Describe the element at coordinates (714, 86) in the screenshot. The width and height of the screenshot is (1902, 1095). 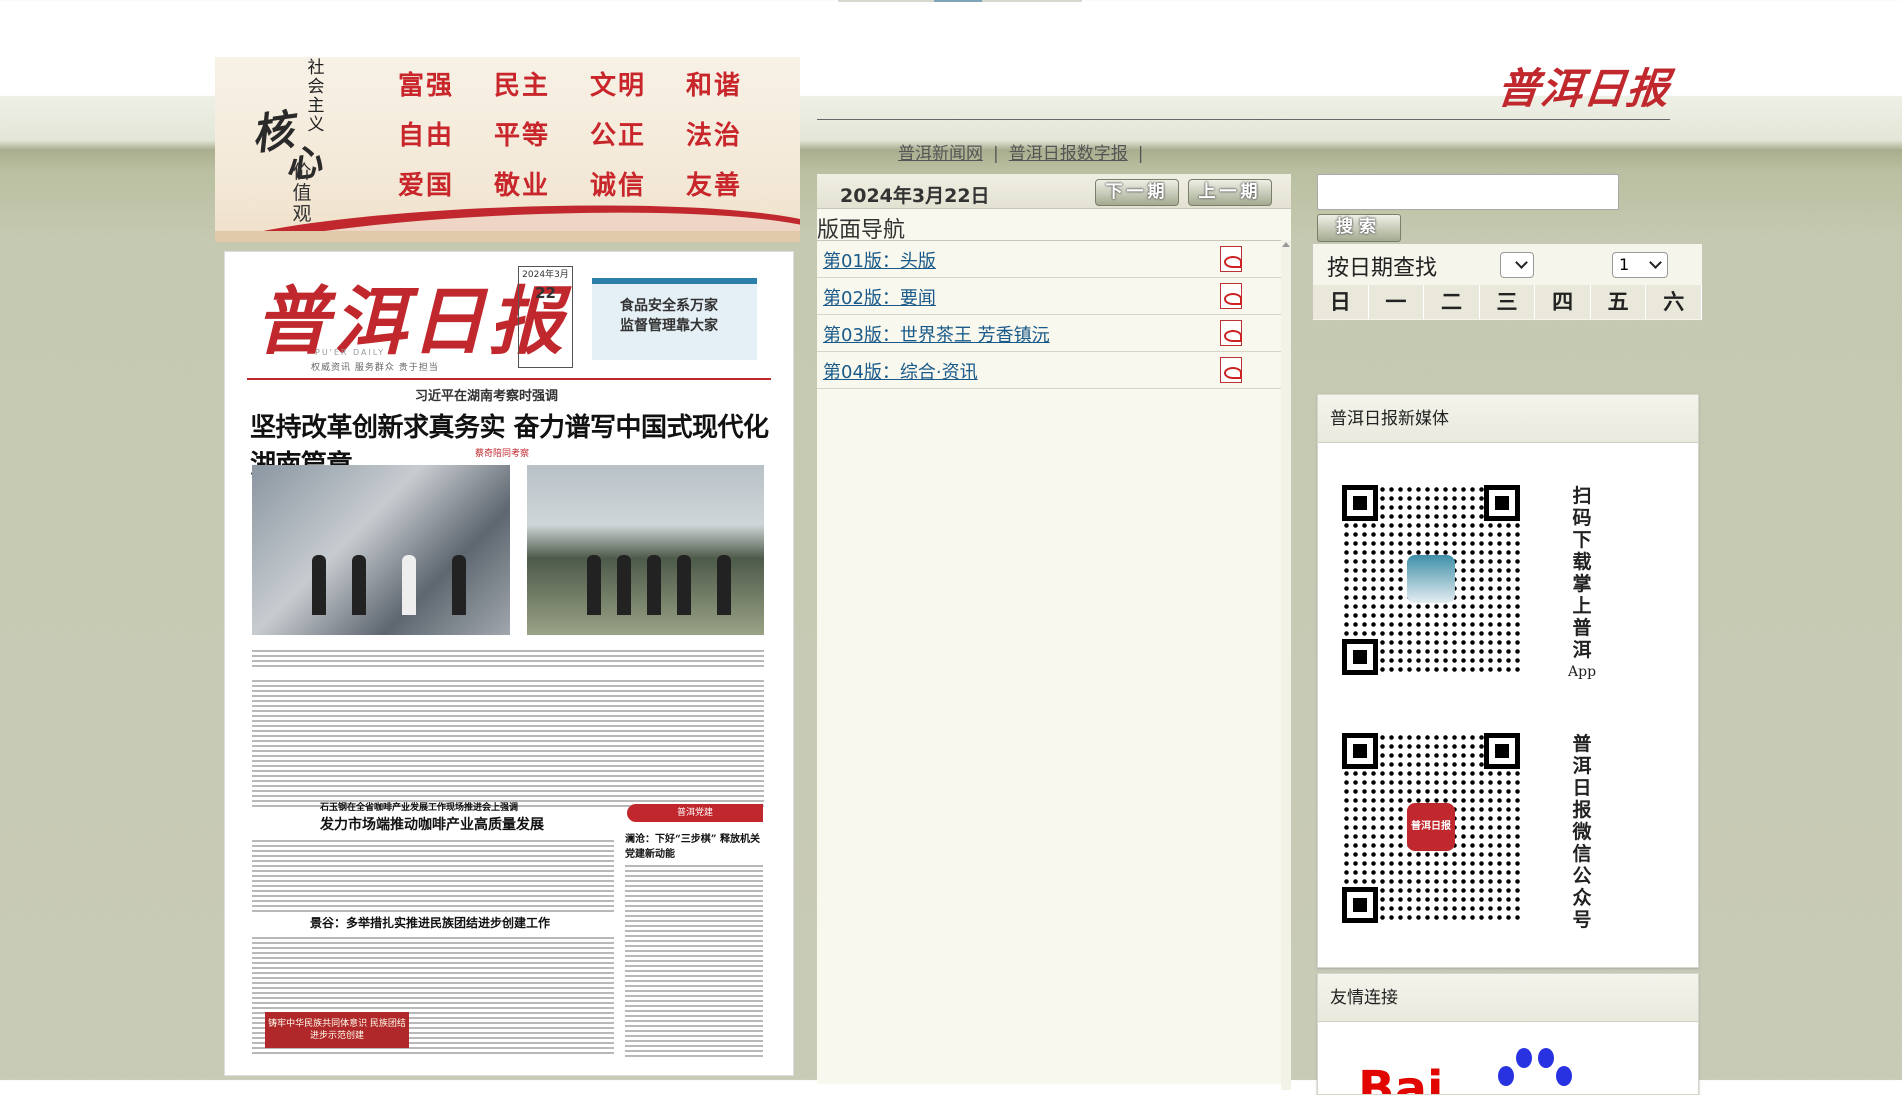
I see `core-value: 和谐` at that location.